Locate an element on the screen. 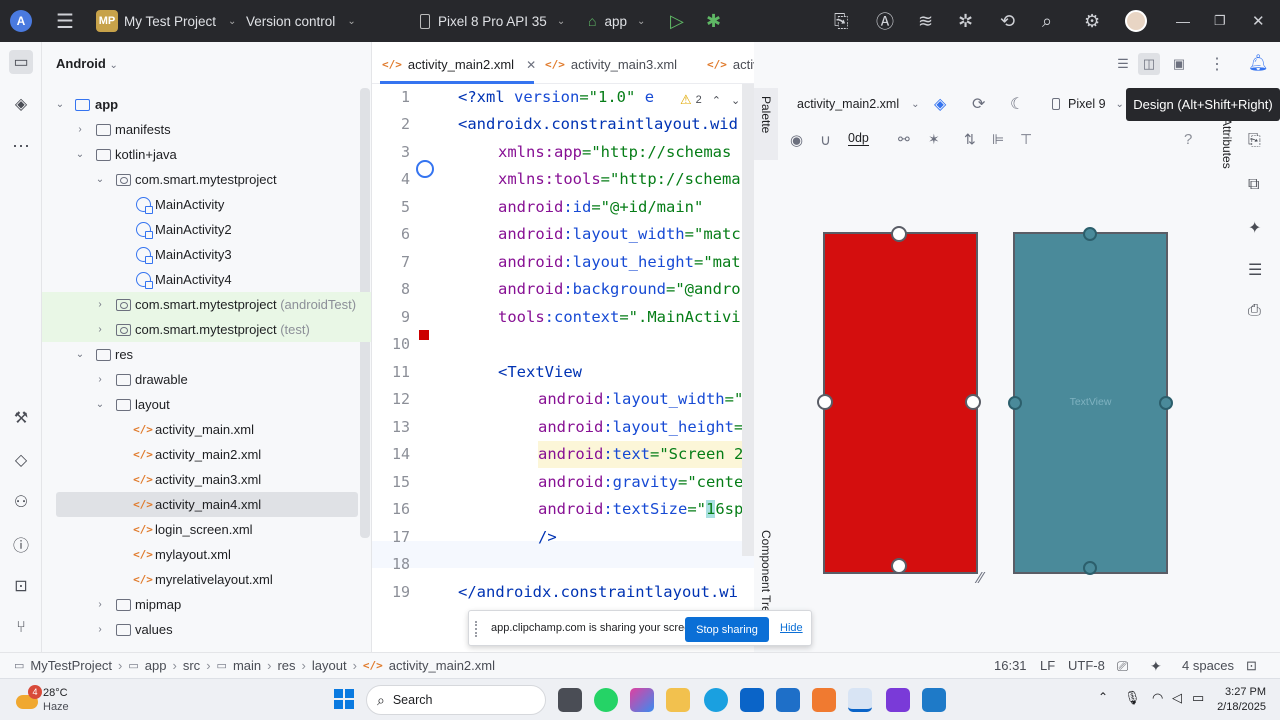  tree-item-values: › values is located at coordinates (206, 629).